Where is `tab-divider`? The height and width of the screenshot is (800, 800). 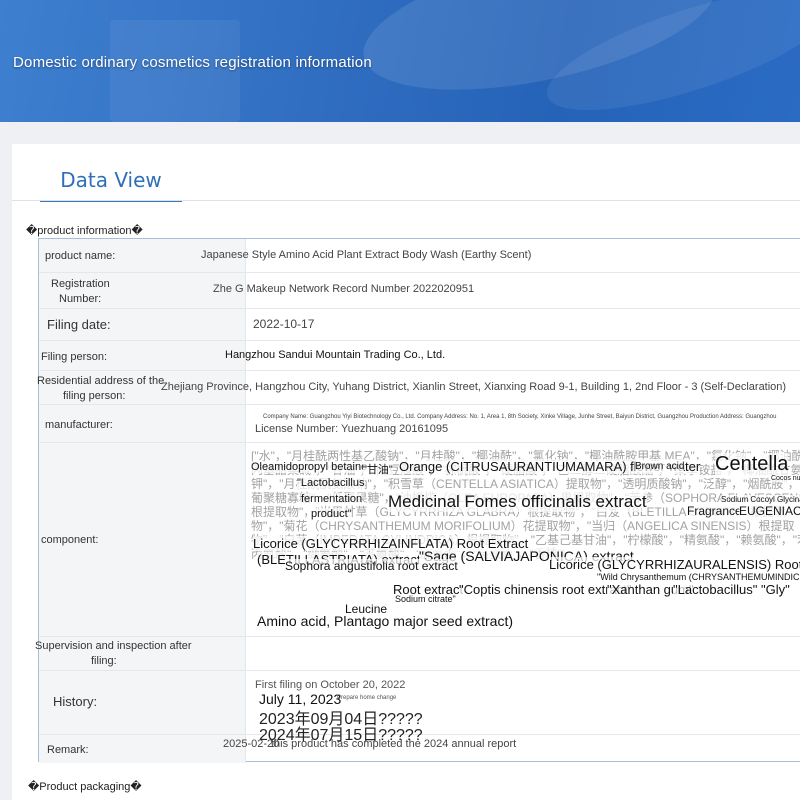 tab-divider is located at coordinates (406, 200).